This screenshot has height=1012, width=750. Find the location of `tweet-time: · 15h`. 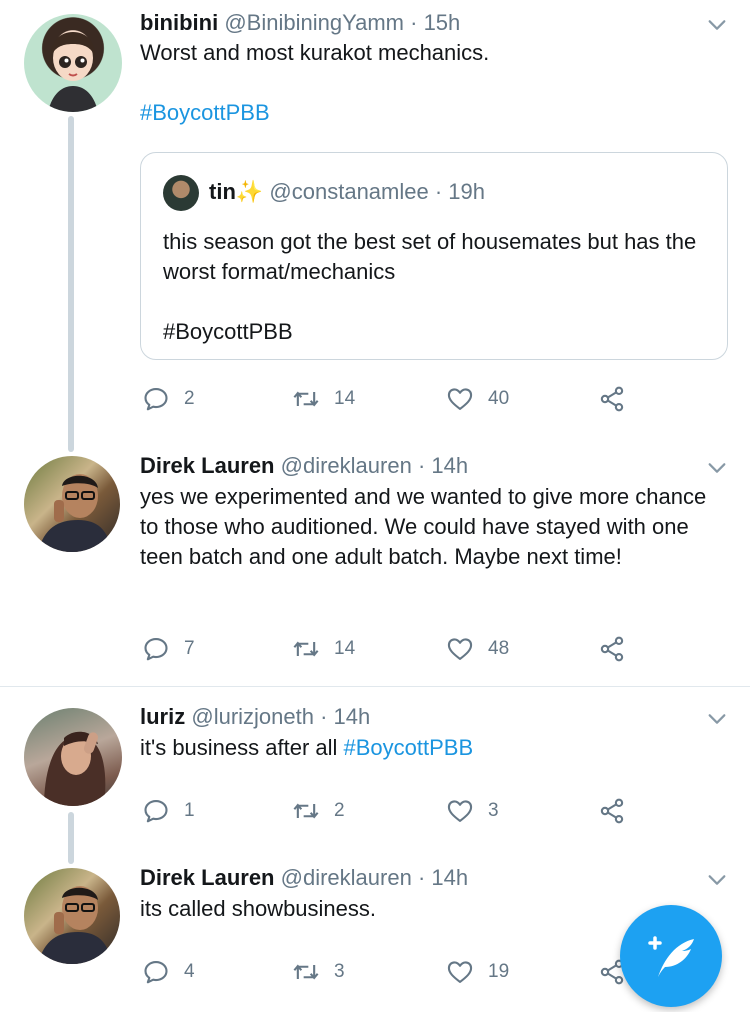

tweet-time: · 15h is located at coordinates (435, 22).